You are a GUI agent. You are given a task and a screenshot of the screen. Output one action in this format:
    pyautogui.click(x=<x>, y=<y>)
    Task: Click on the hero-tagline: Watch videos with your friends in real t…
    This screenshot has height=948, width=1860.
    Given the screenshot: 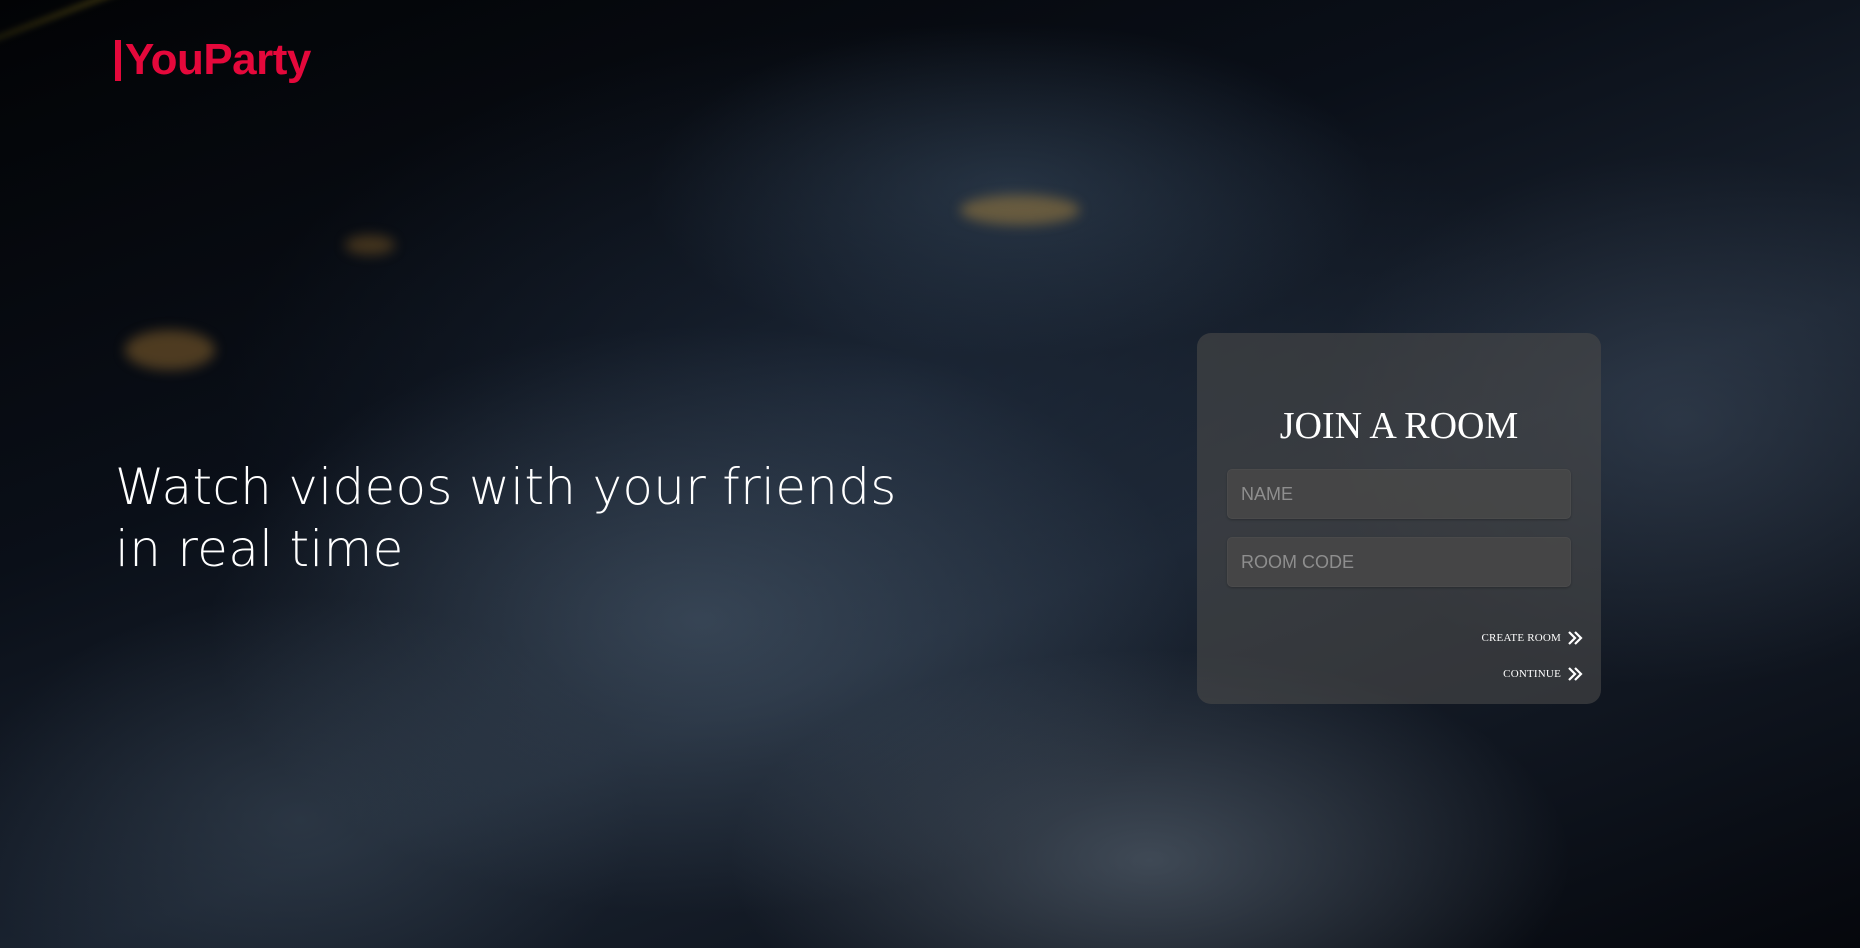 What is the action you would take?
    pyautogui.click(x=506, y=518)
    